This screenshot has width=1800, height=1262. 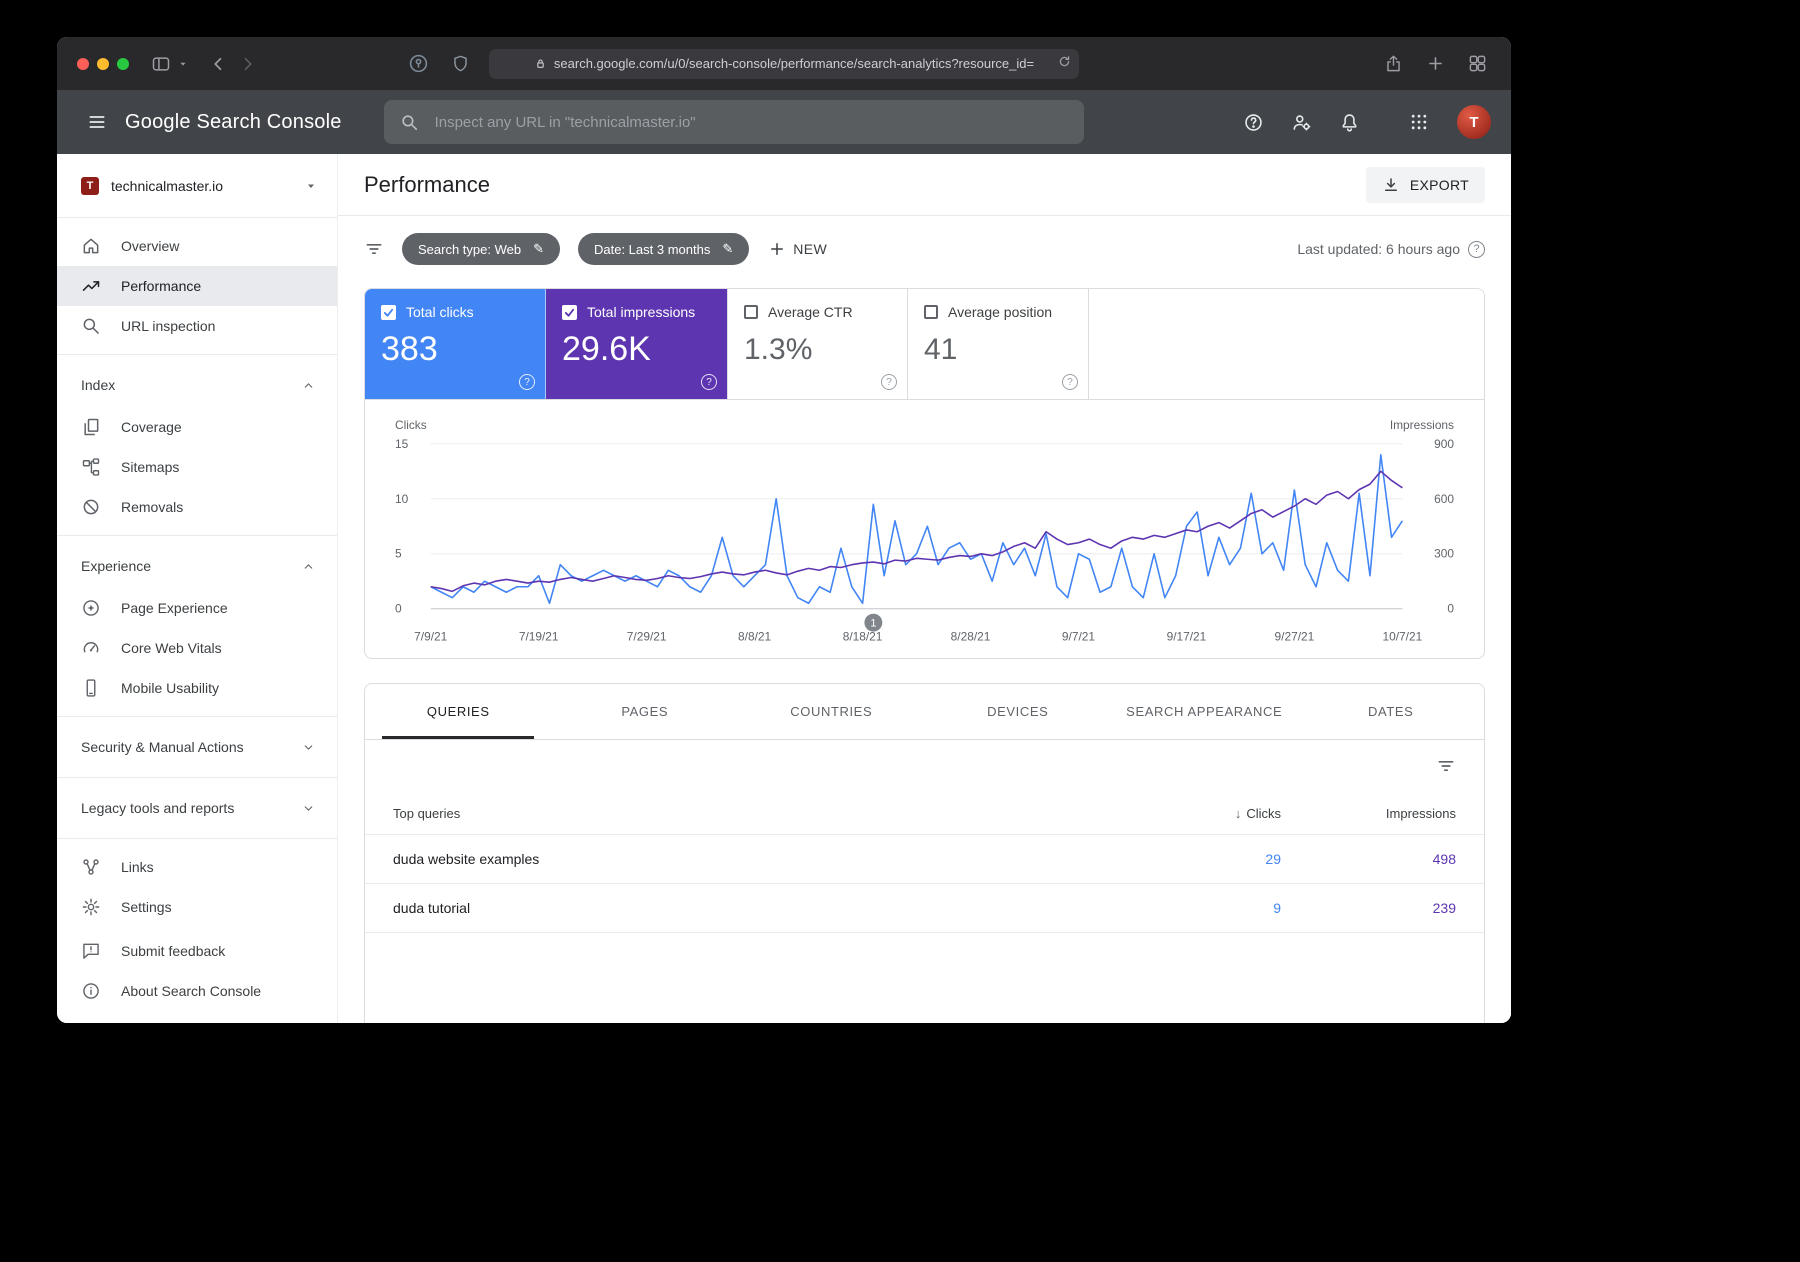 I want to click on sidebar-item-sitemaps: Sitemaps, so click(x=197, y=467).